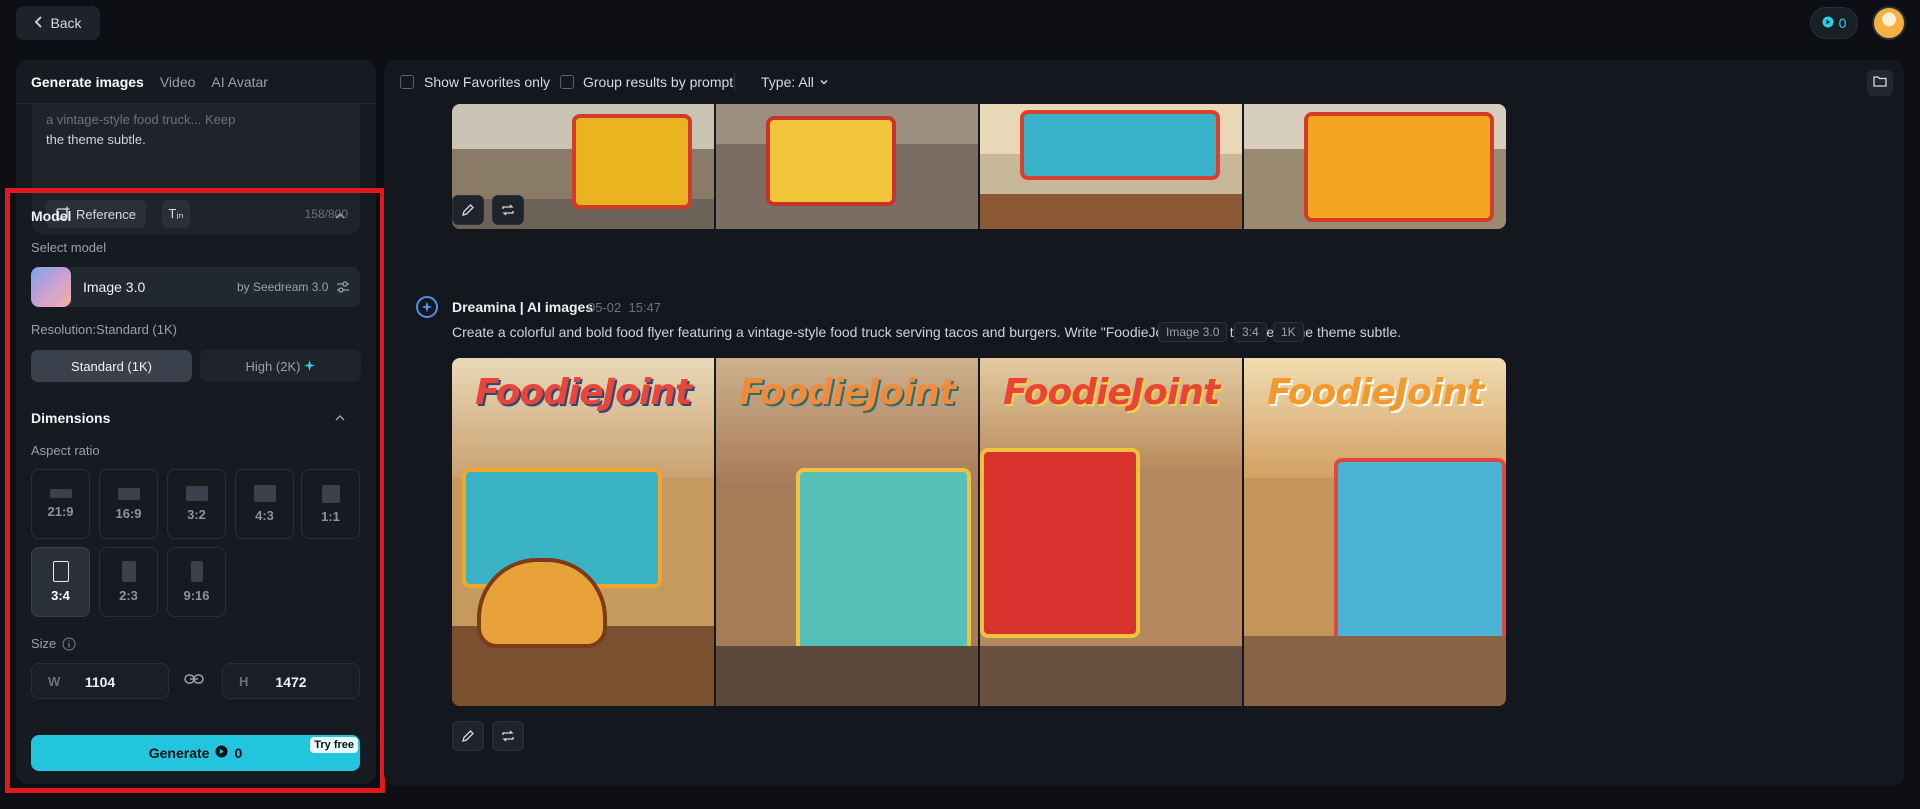  Describe the element at coordinates (787, 82) in the screenshot. I see `type-filter-label: Type: All` at that location.